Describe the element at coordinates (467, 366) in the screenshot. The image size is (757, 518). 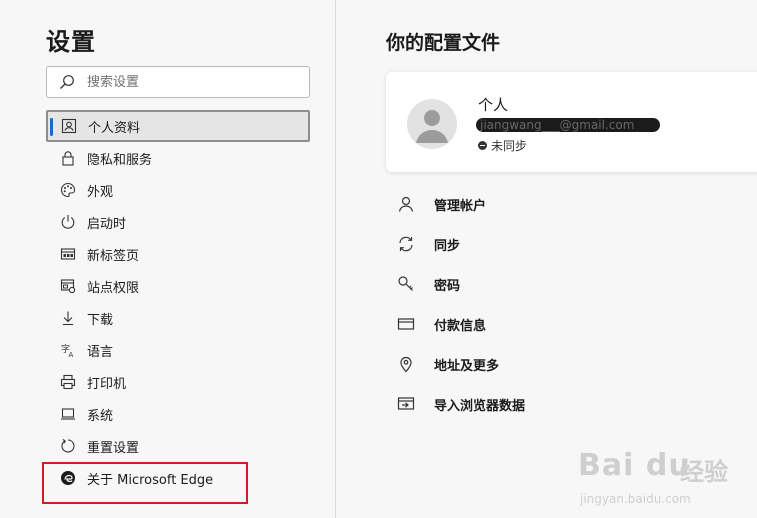
I see `menu-item-label: 地址及更多` at that location.